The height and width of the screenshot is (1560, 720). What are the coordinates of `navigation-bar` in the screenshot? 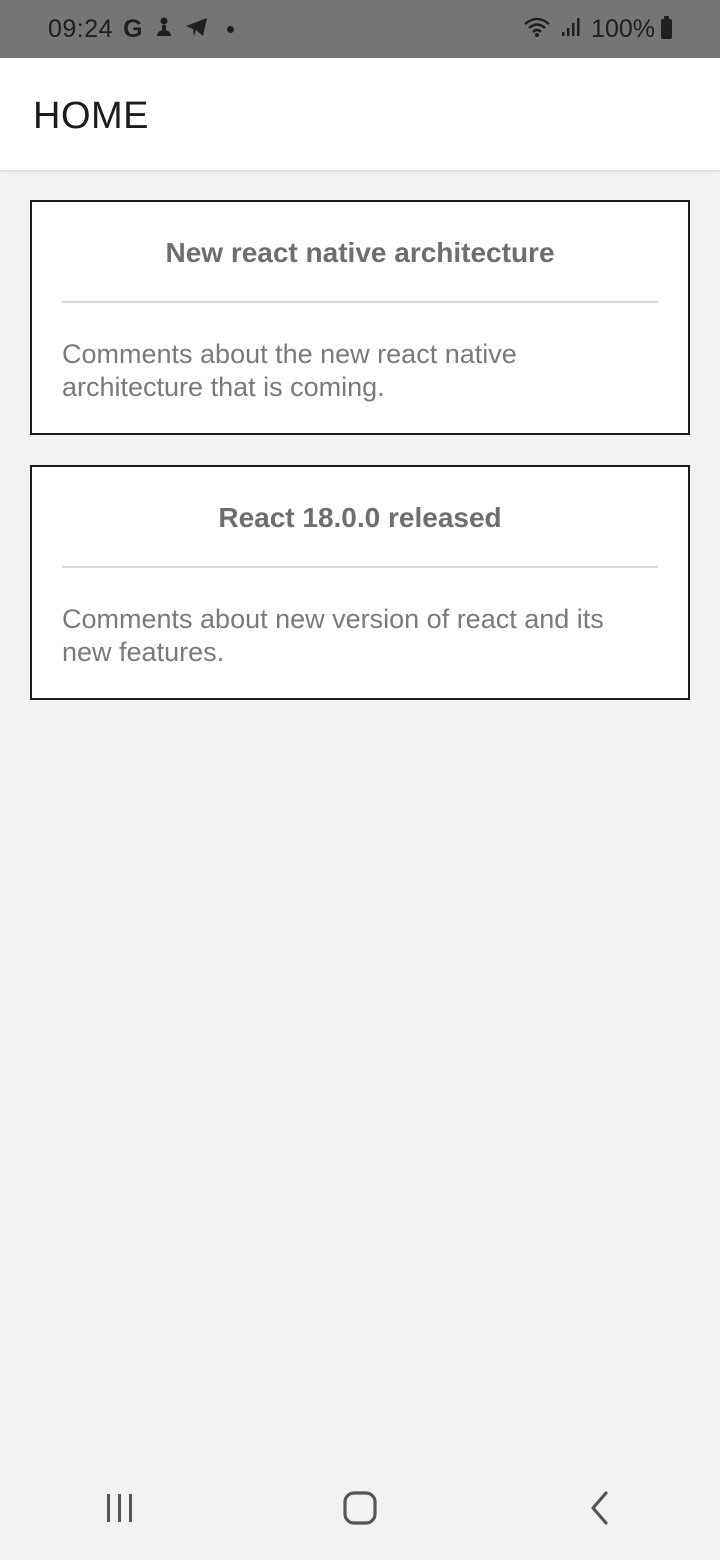 It's located at (360, 1510).